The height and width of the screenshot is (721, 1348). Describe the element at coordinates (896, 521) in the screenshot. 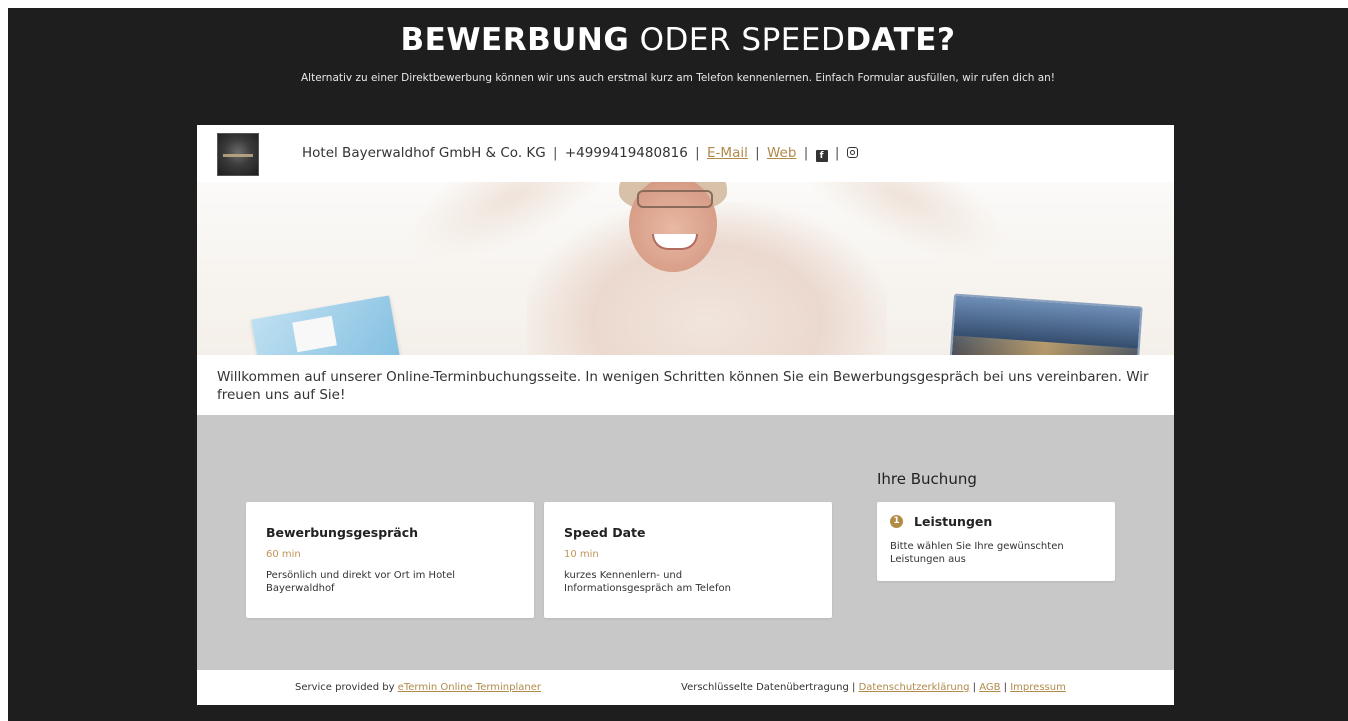

I see `step-number-badge: 1` at that location.